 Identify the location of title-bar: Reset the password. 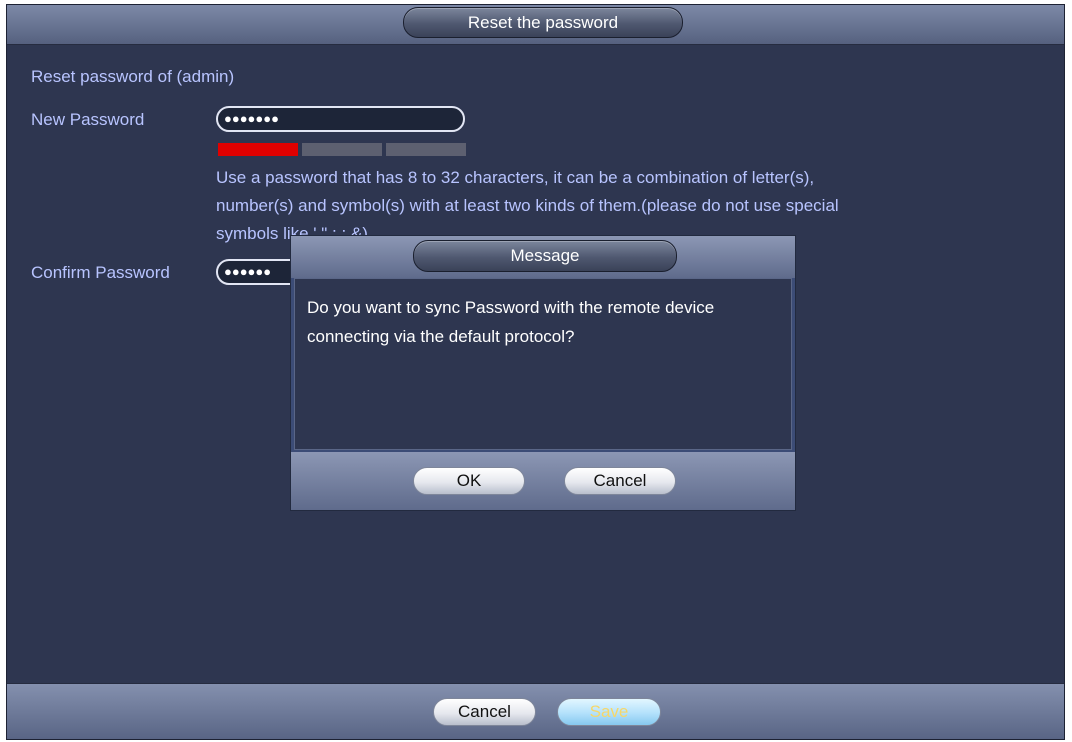
(535, 25).